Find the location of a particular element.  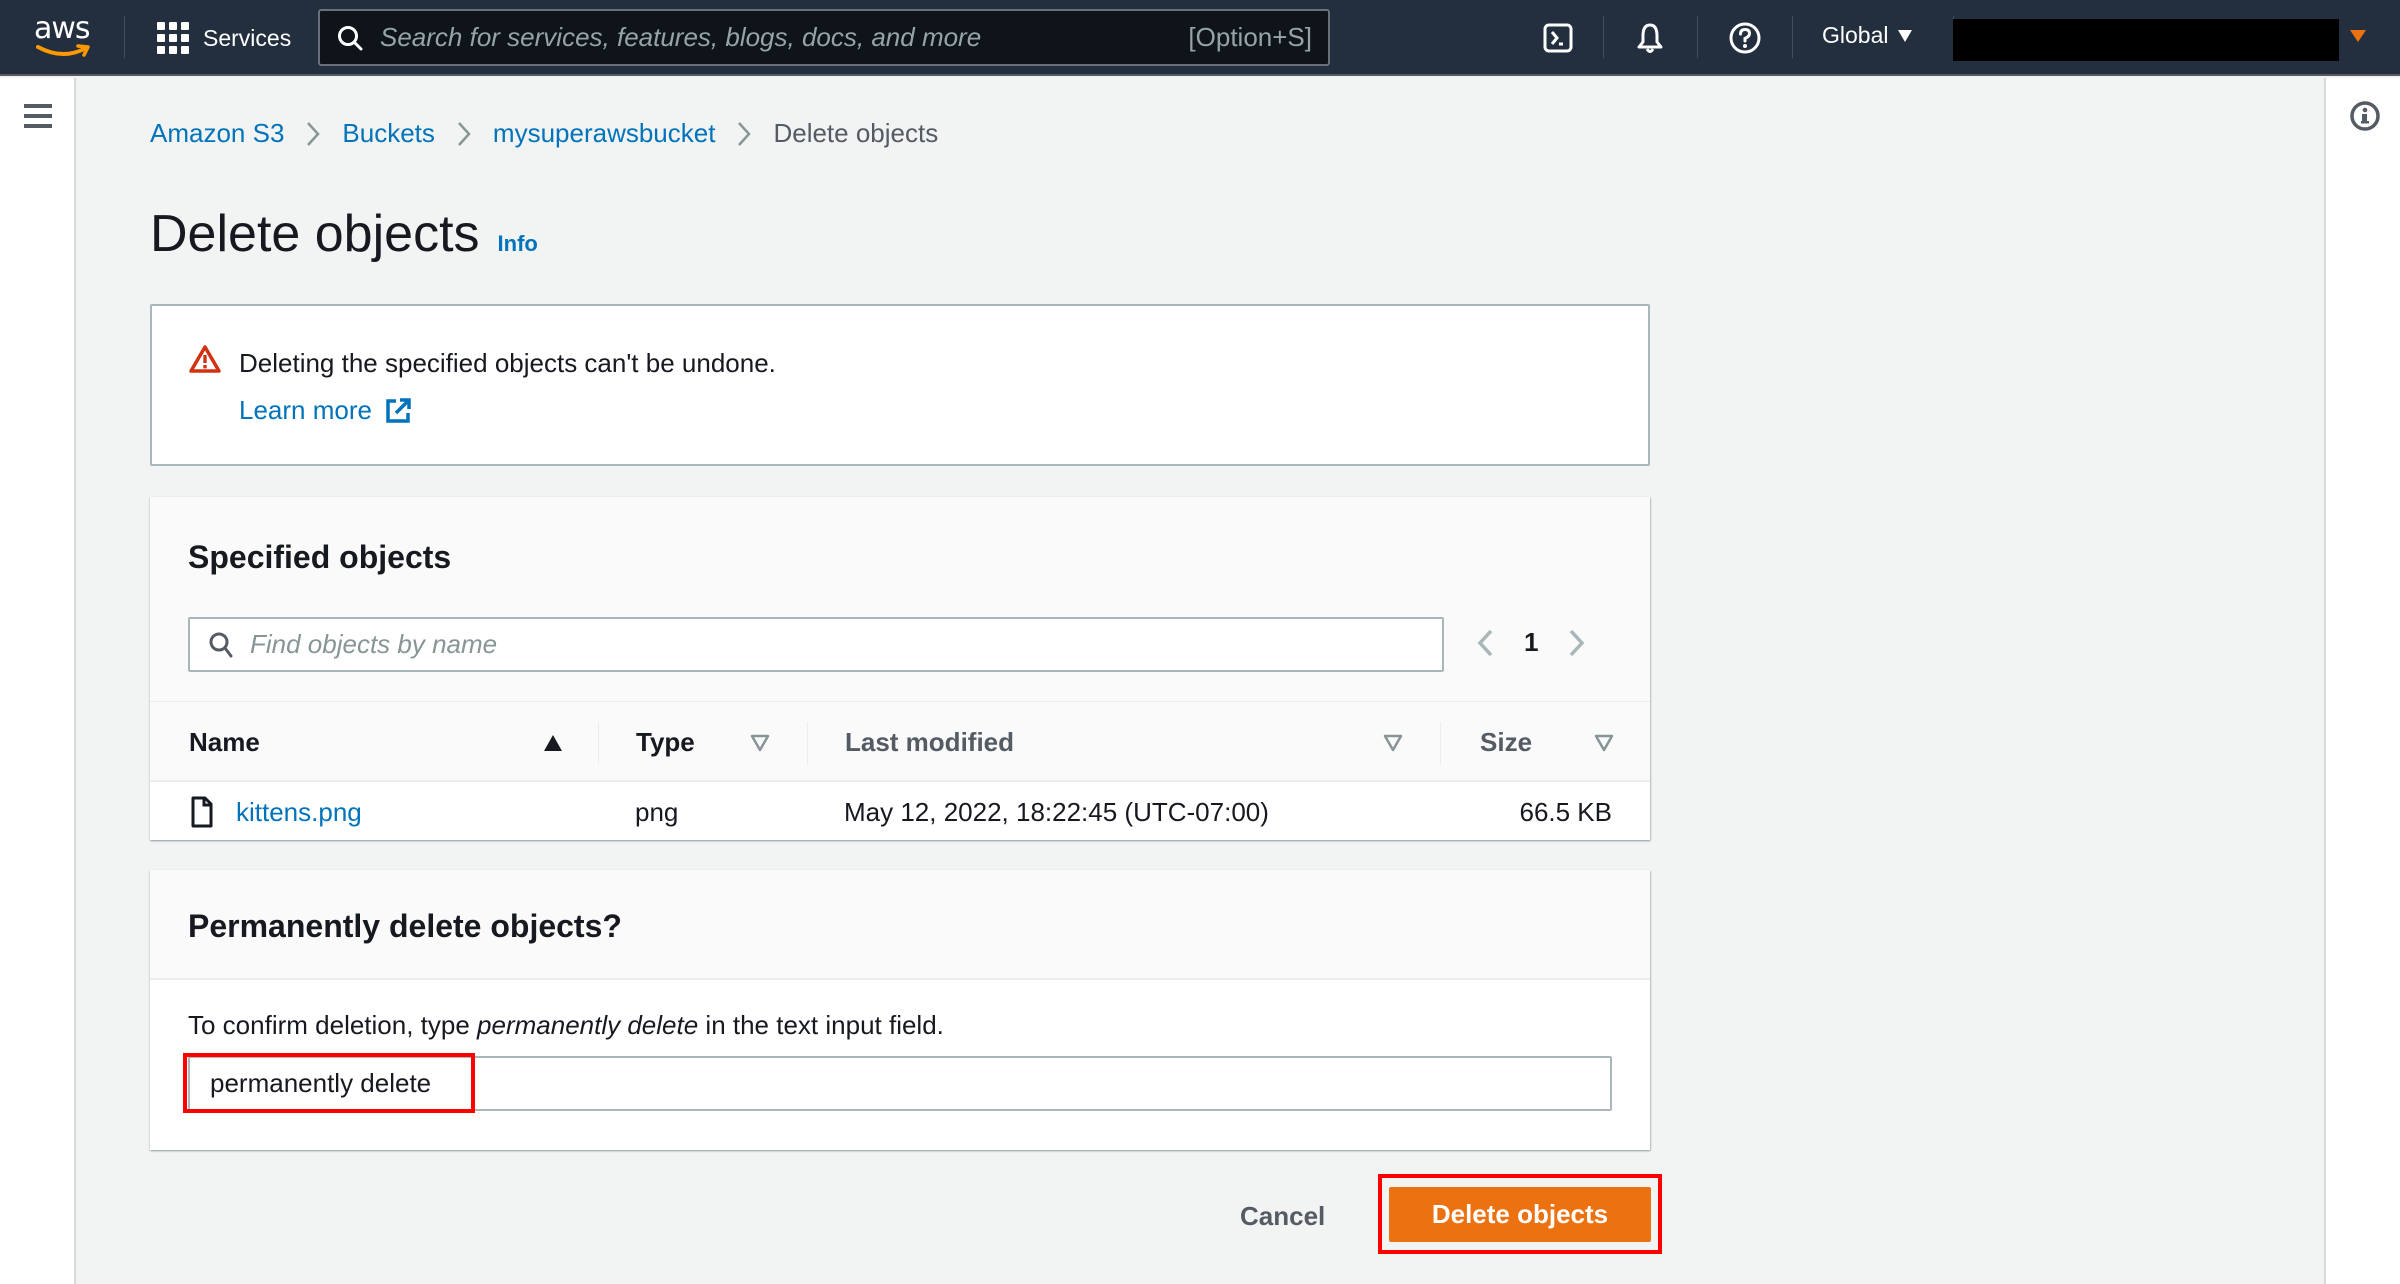

cloudshell-button is located at coordinates (1558, 38).